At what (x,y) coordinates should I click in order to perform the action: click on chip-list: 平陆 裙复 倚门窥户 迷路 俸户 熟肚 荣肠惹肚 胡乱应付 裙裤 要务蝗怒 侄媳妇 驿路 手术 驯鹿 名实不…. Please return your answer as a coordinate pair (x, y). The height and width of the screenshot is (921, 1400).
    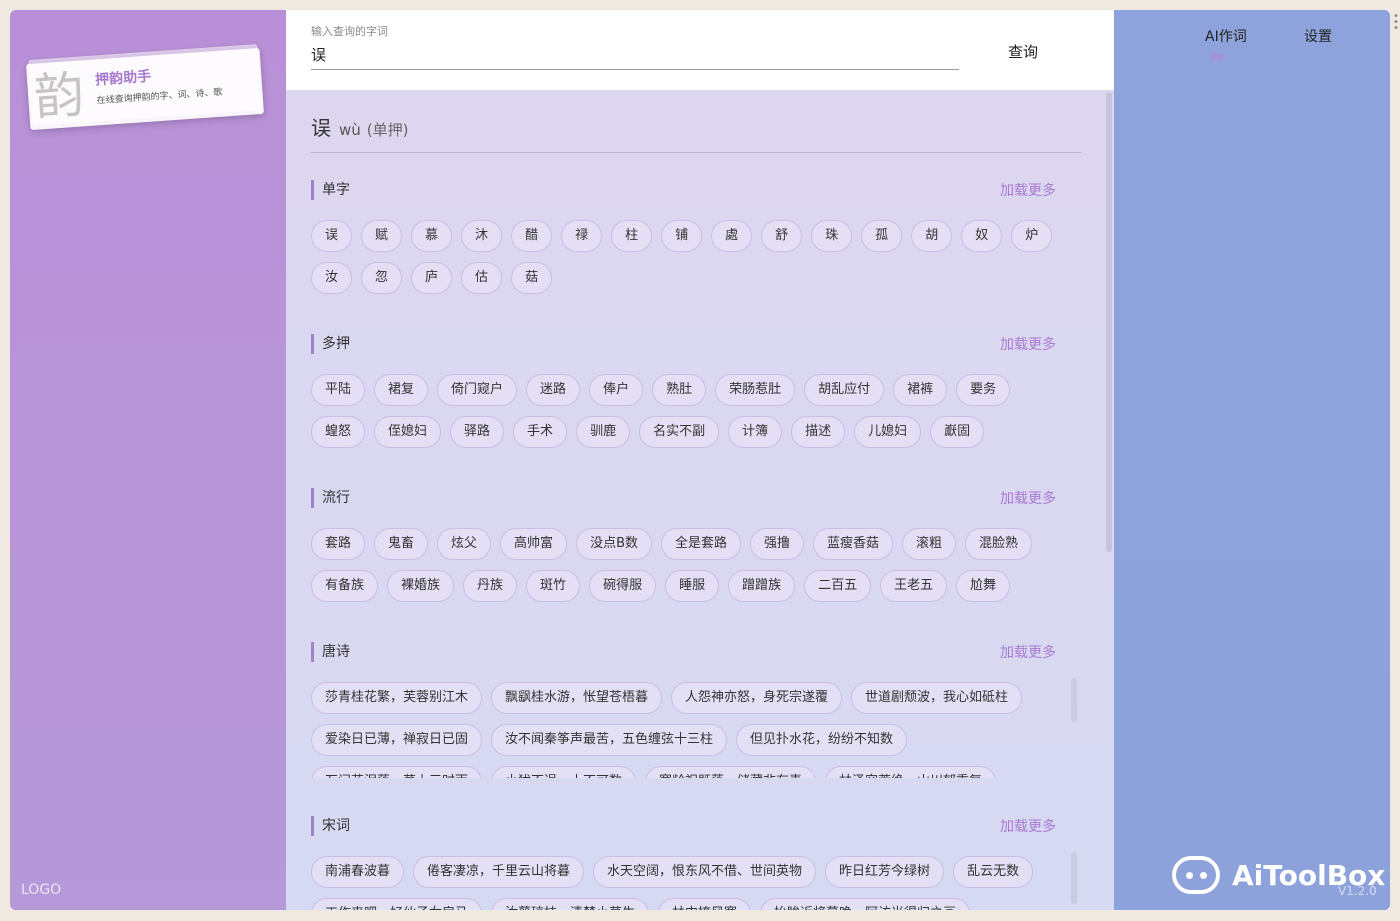
    Looking at the image, I should click on (691, 411).